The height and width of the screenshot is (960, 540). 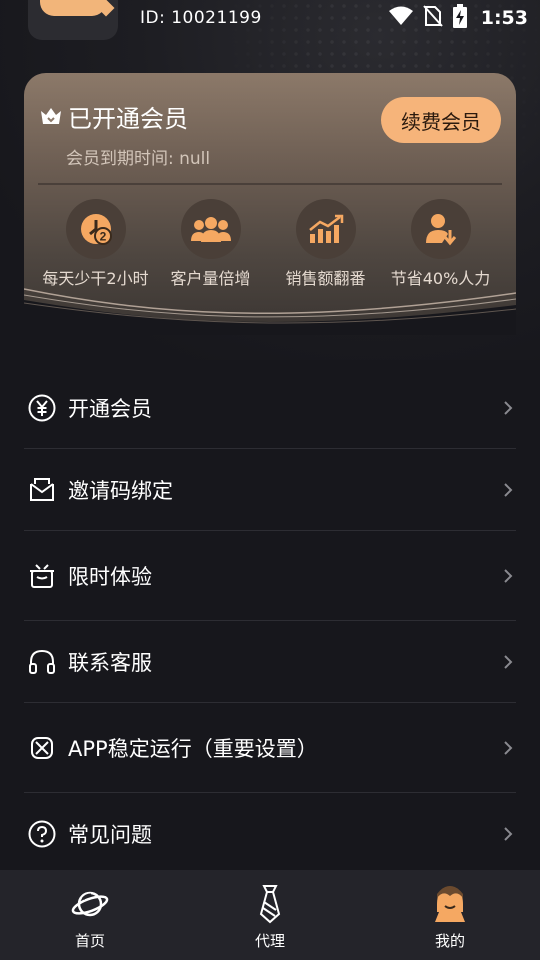 What do you see at coordinates (90, 904) in the screenshot?
I see `planet-icon` at bounding box center [90, 904].